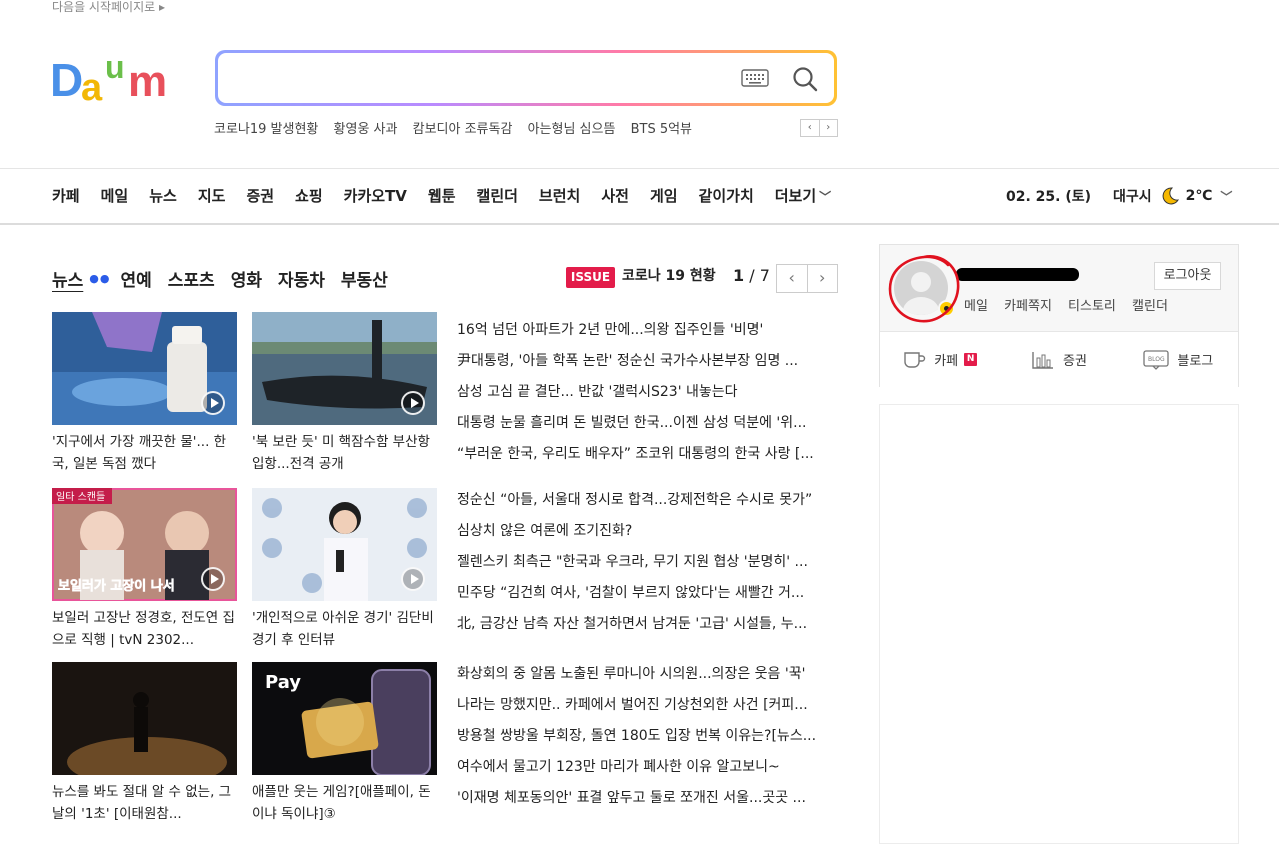 The width and height of the screenshot is (1279, 844). I want to click on nav-more-label: 더보기, so click(795, 195).